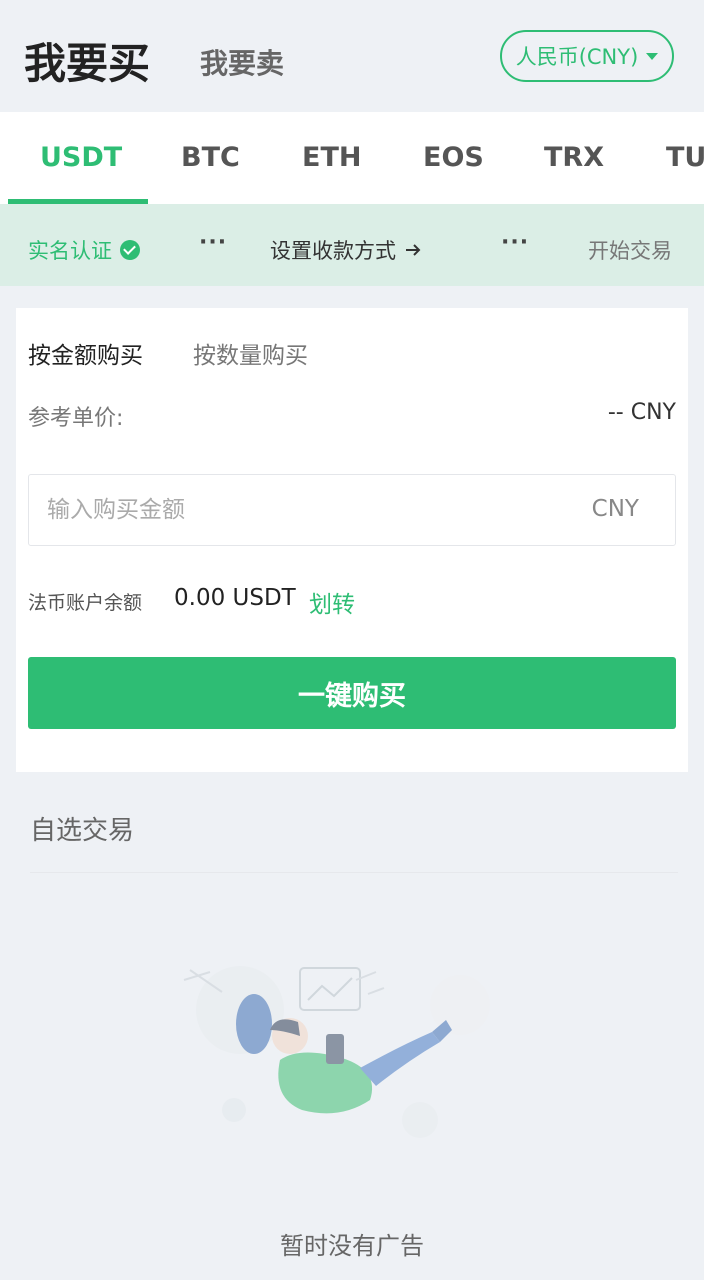 The width and height of the screenshot is (704, 1280). I want to click on balance-label: 法币账户余额, so click(85, 603).